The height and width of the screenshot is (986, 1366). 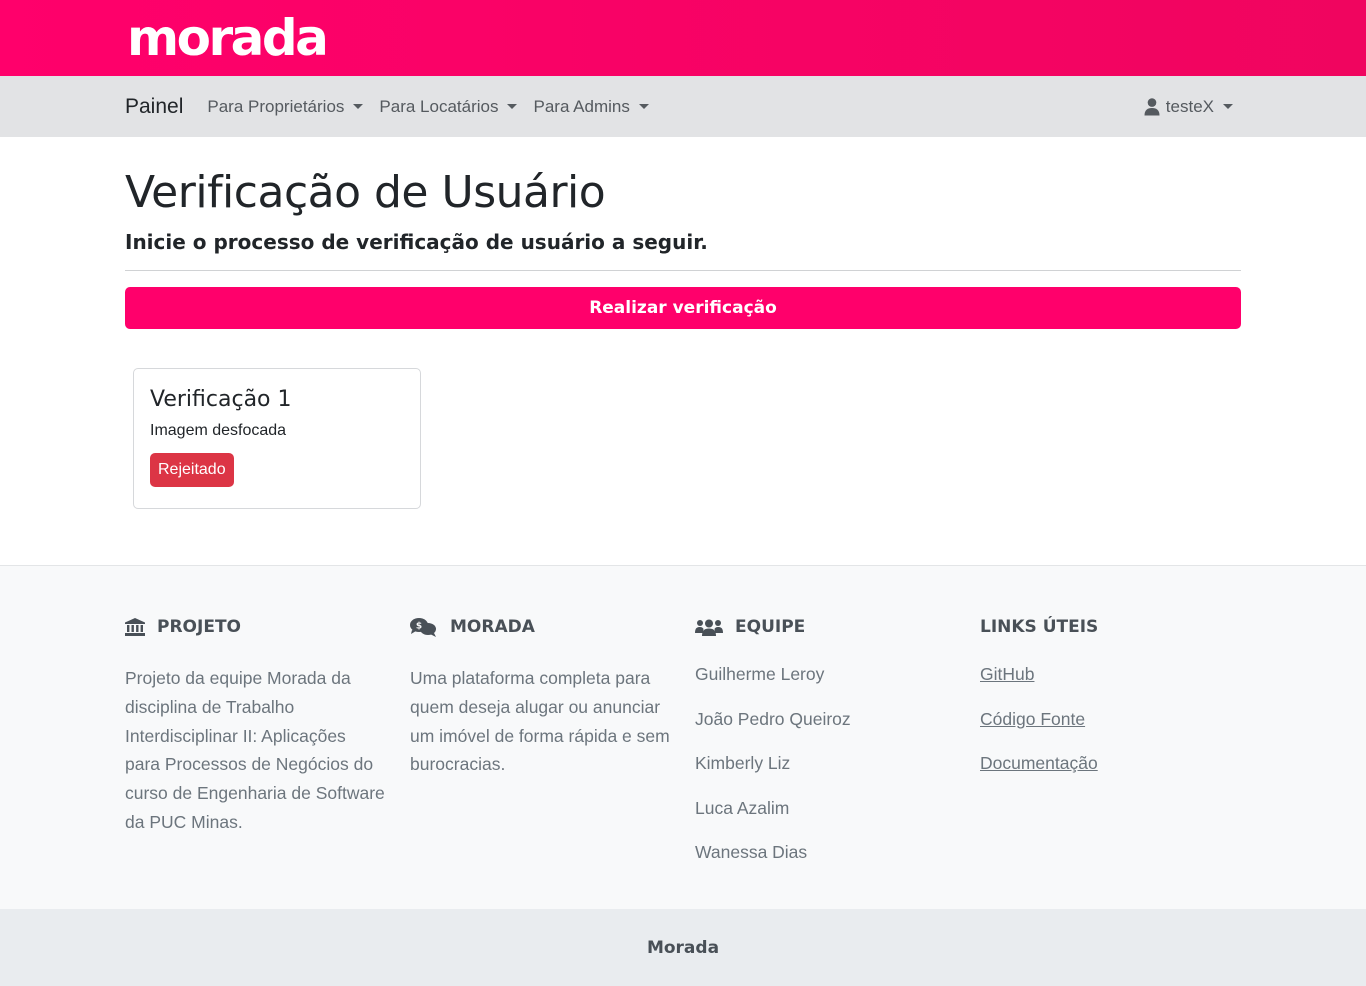 I want to click on realizar-verificacao-button: Realizar verificação, so click(x=683, y=308).